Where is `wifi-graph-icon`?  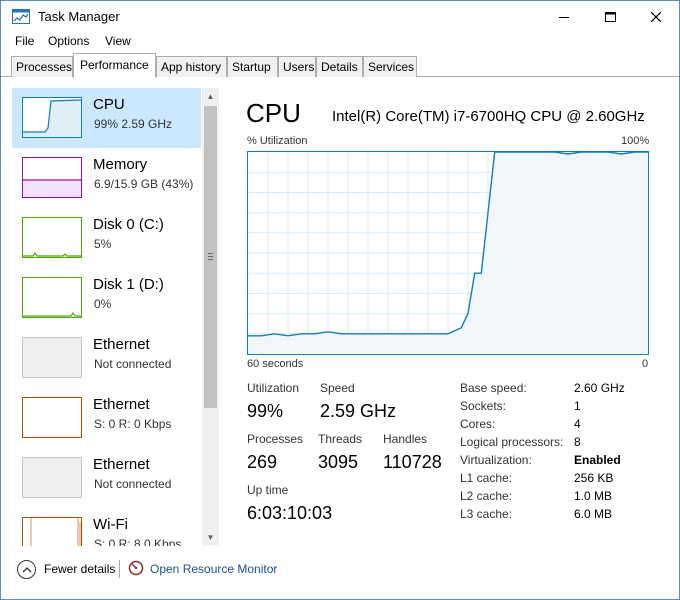
wifi-graph-icon is located at coordinates (52, 531).